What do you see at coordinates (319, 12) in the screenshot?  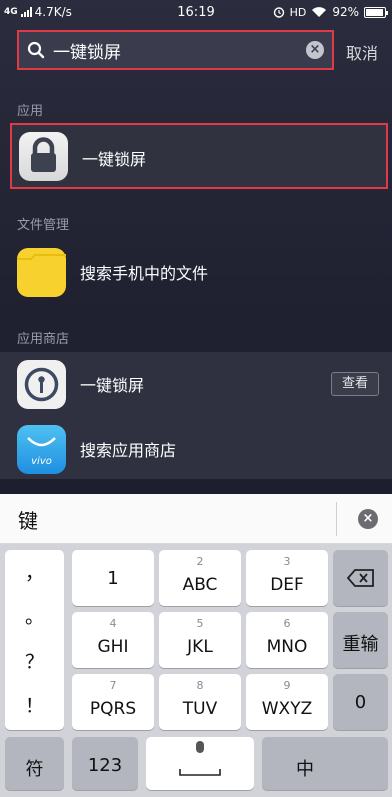 I see `wifi-icon` at bounding box center [319, 12].